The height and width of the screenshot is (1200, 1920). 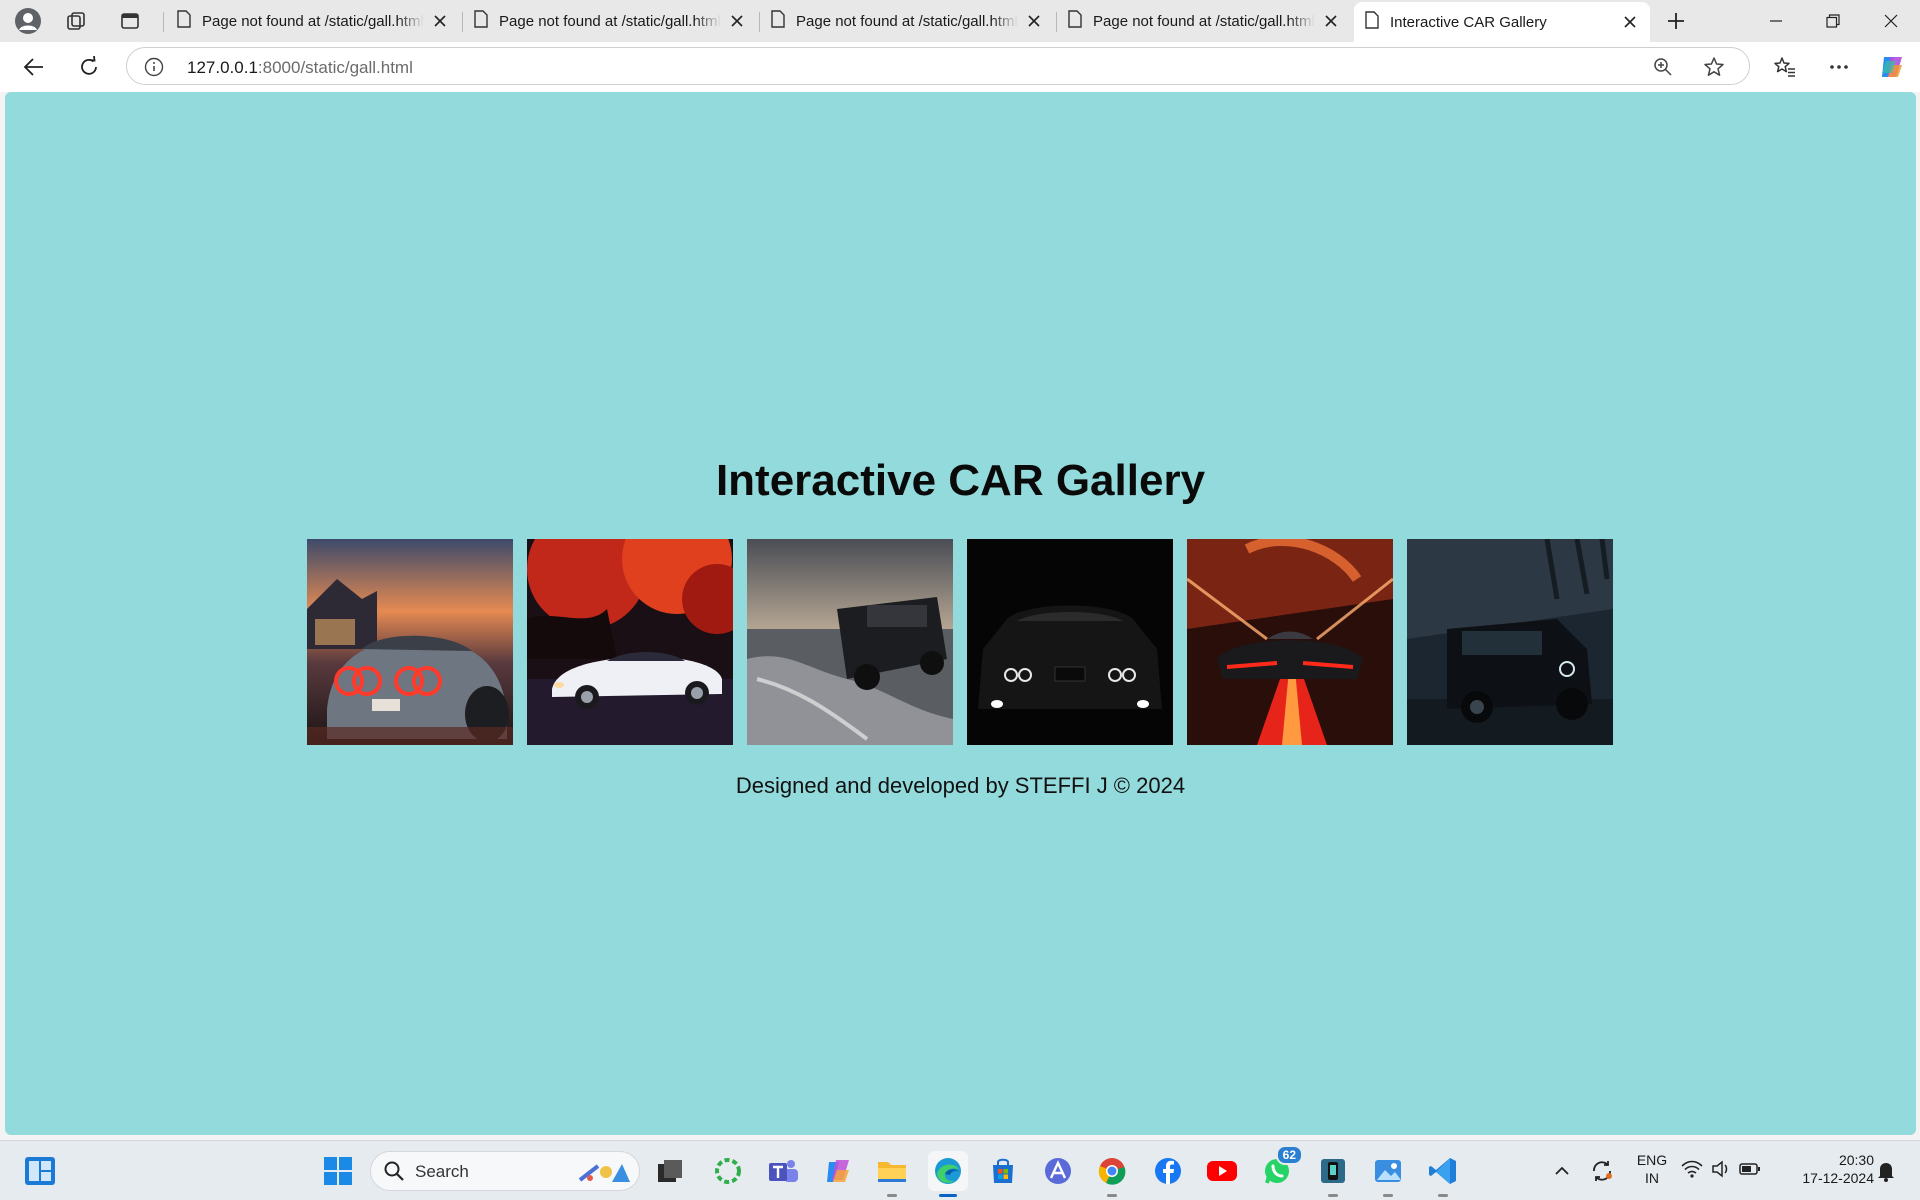 I want to click on favorite-star-icon, so click(x=1714, y=67).